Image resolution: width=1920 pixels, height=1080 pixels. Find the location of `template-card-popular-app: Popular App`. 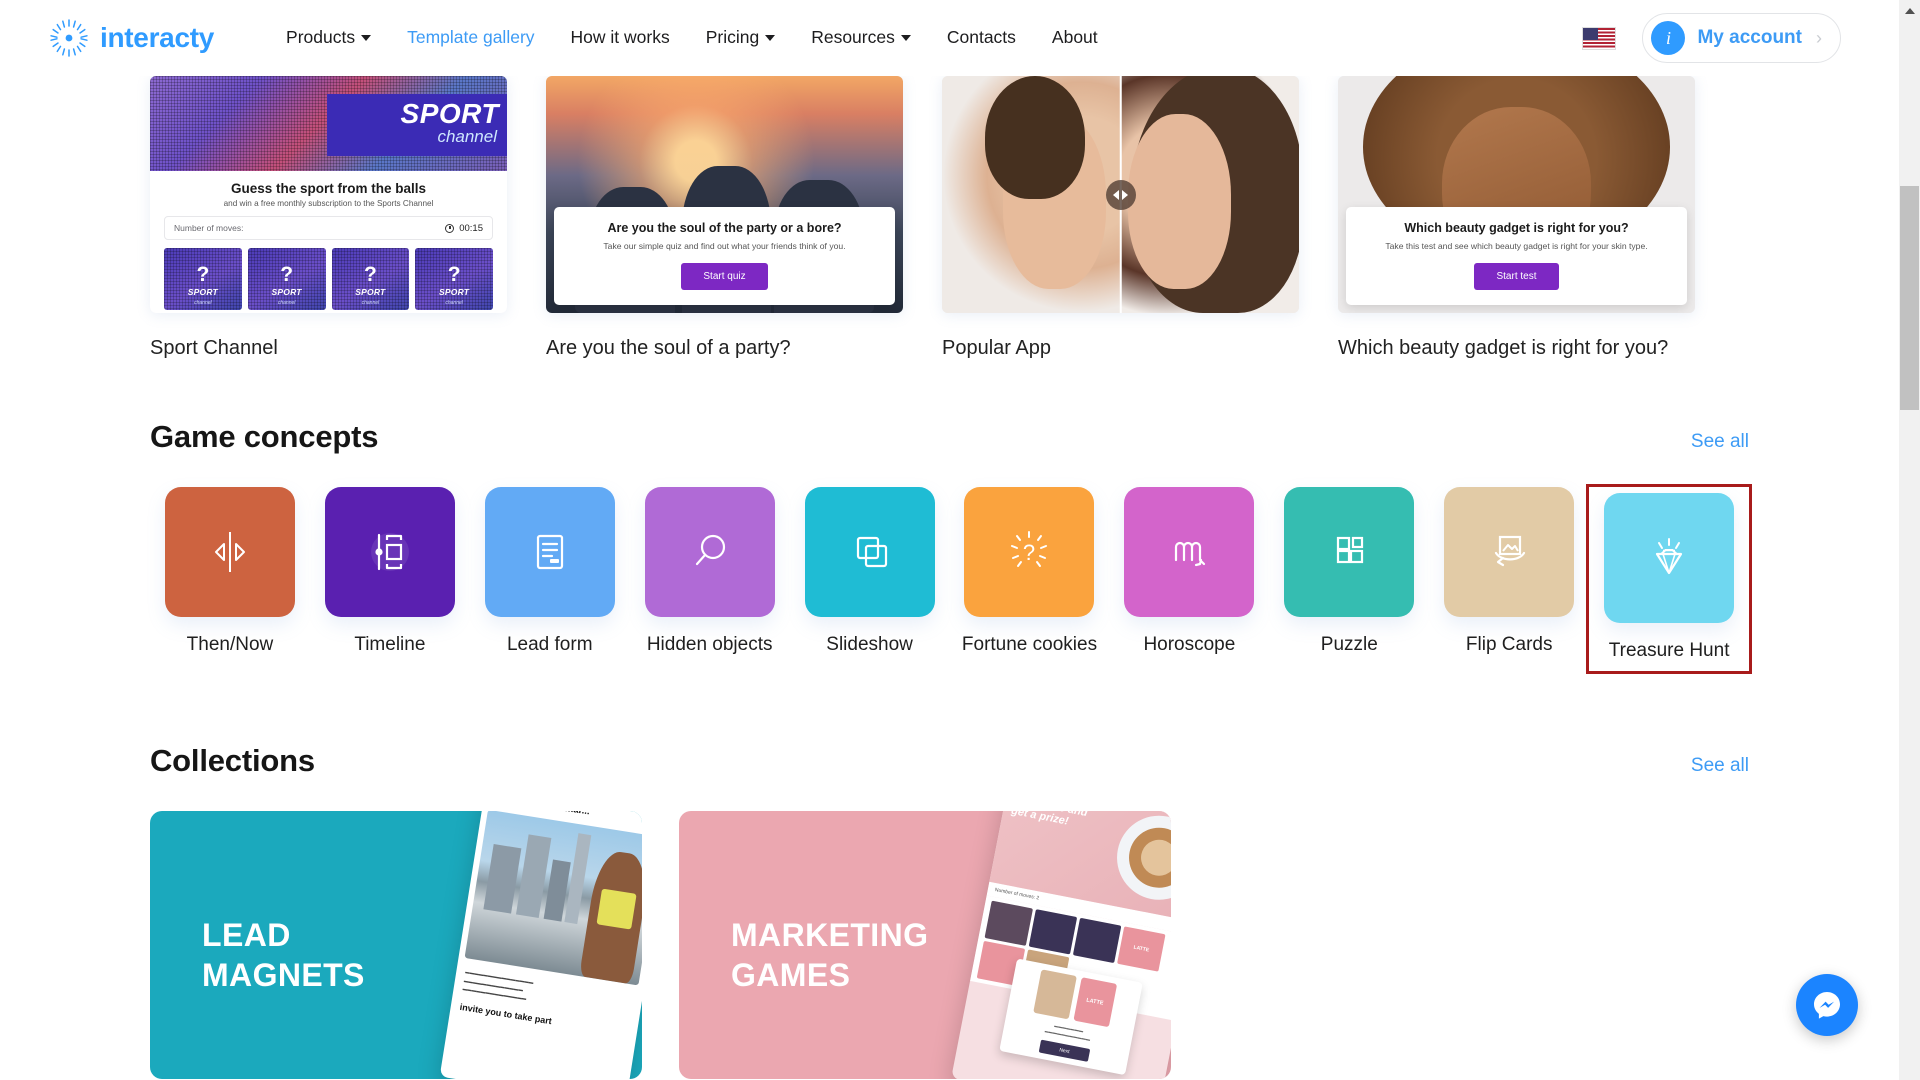

template-card-popular-app: Popular App is located at coordinates (1120, 218).